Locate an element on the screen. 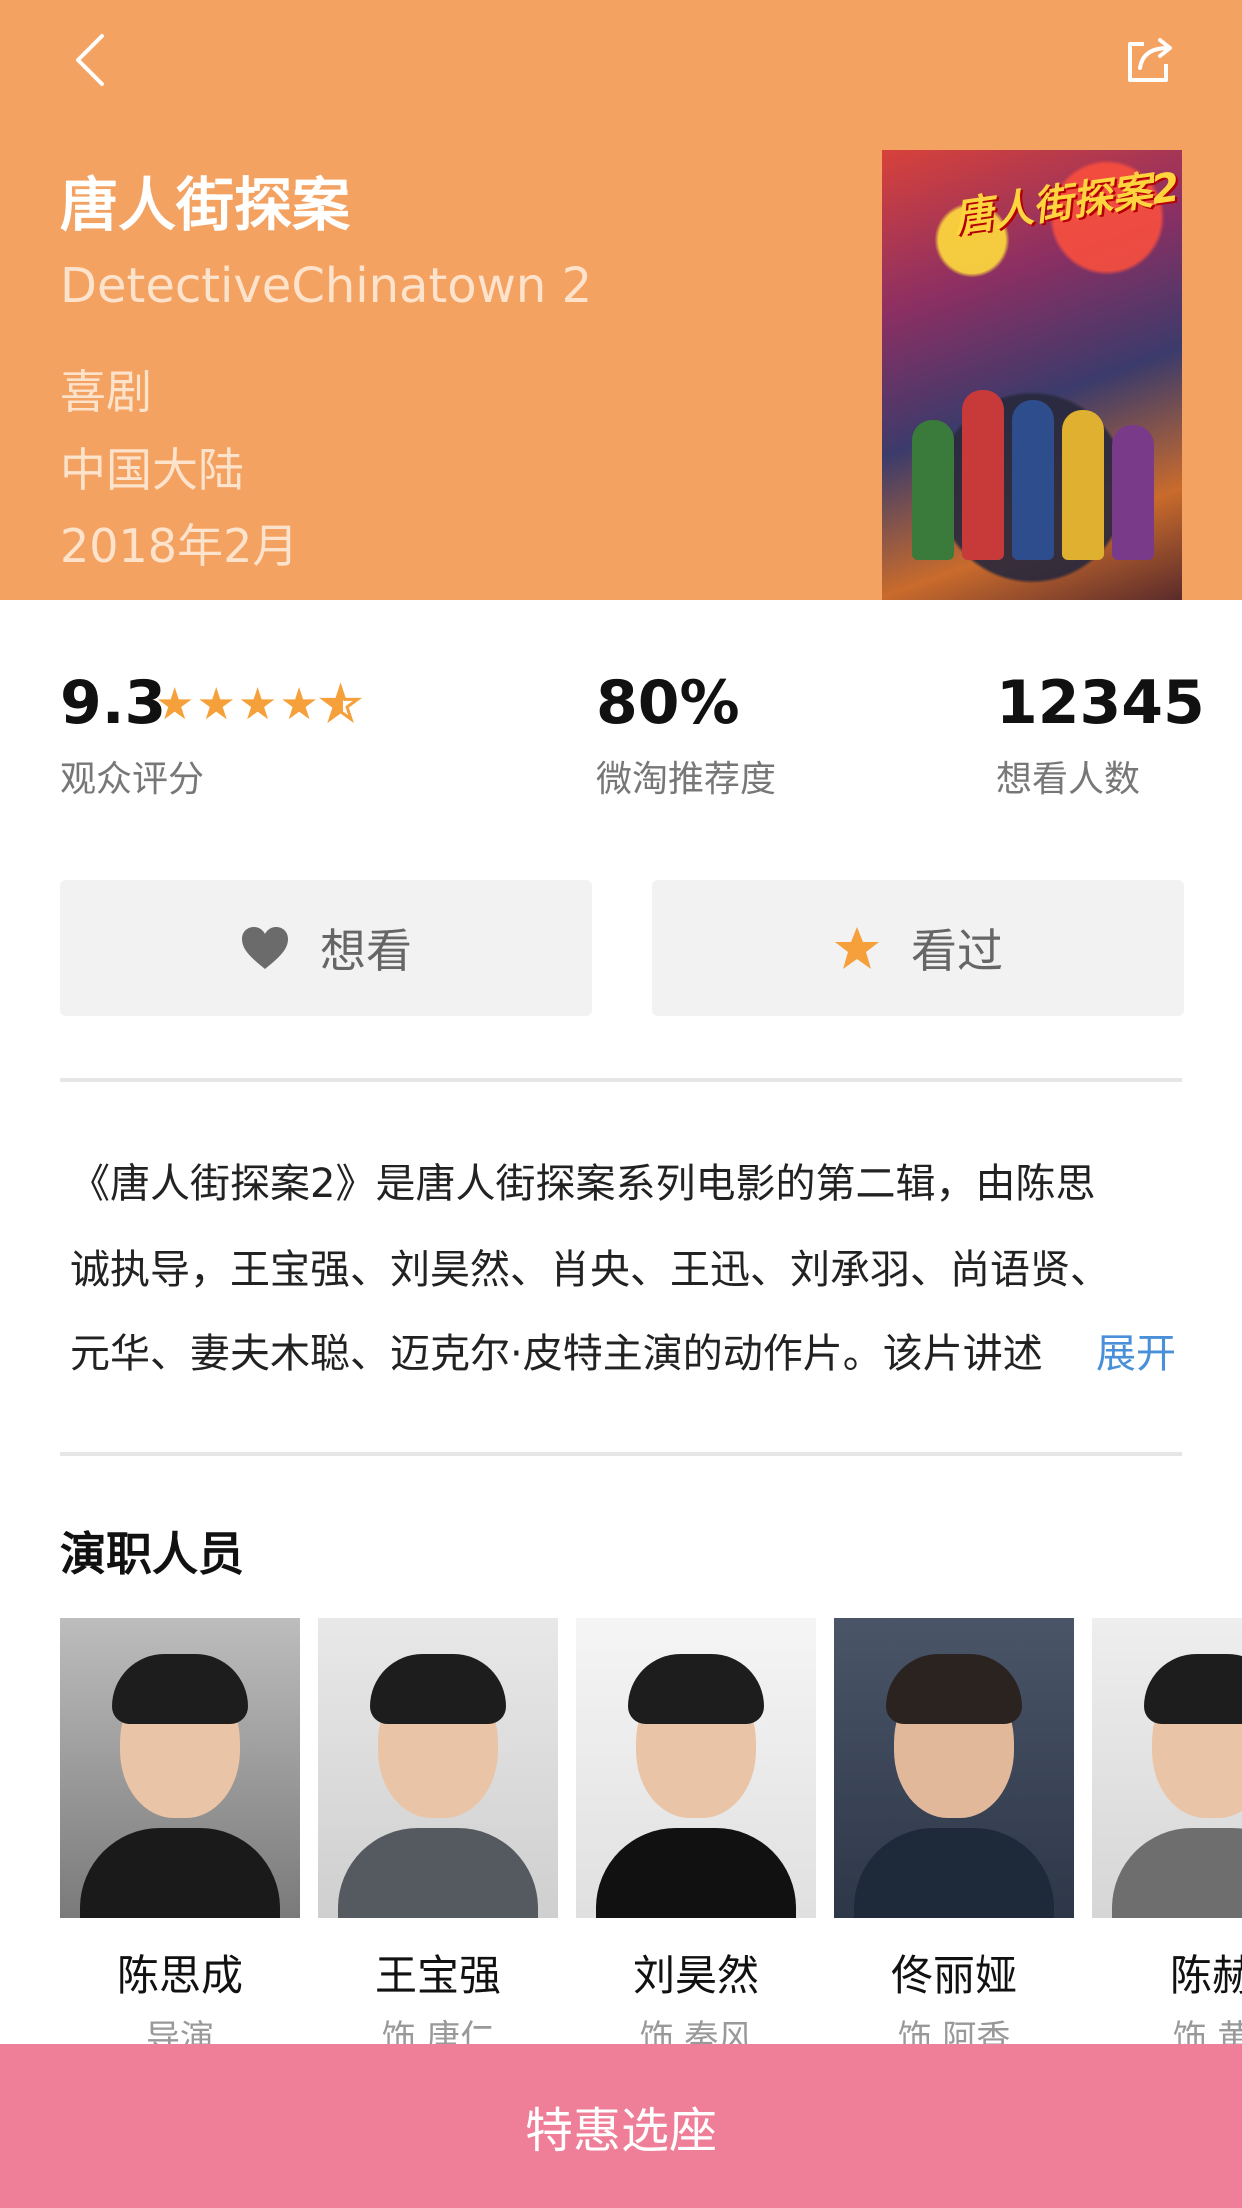 This screenshot has height=2208, width=1242. synopsis-line: 元华、妻夫木聪、迈克尔·皮特主演的动作片。该片讲述 is located at coordinates (556, 1354).